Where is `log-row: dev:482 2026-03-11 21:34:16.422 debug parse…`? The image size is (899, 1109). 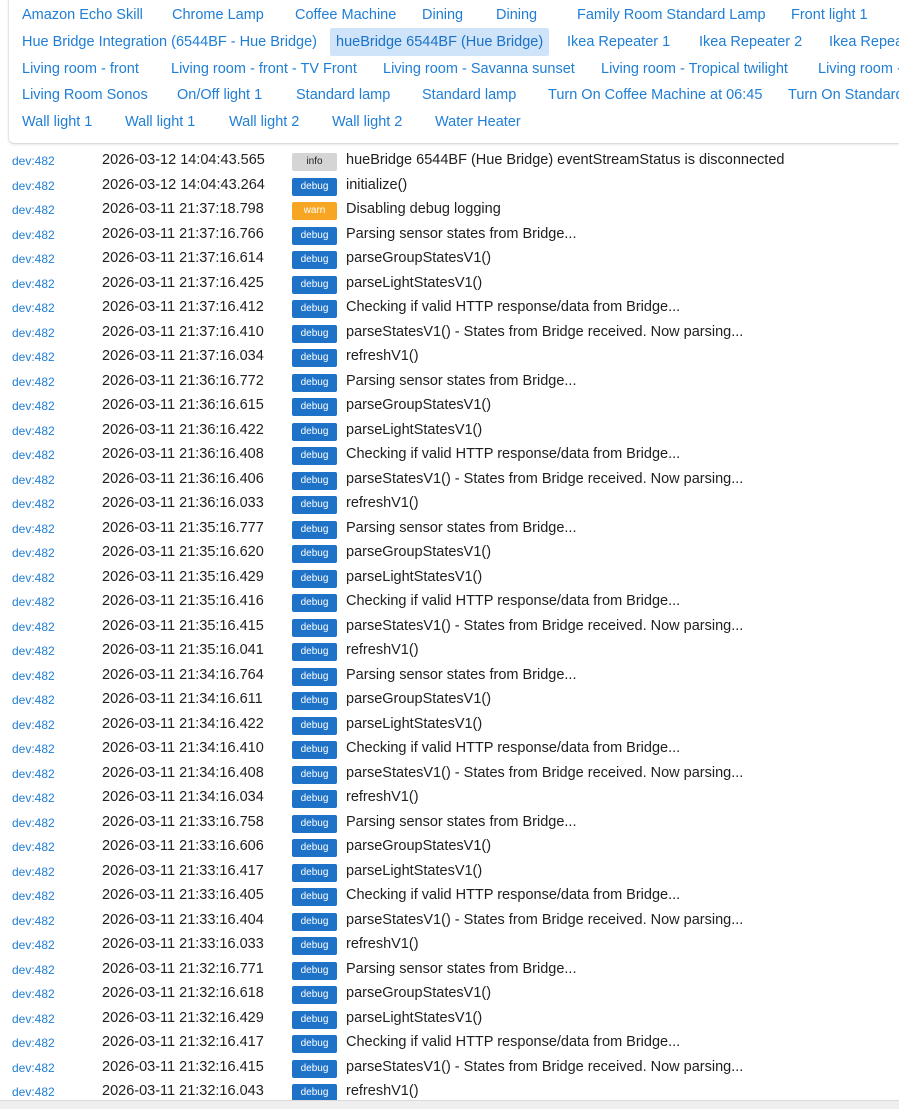
log-row: dev:482 2026-03-11 21:34:16.422 debug parse… is located at coordinates (449, 726).